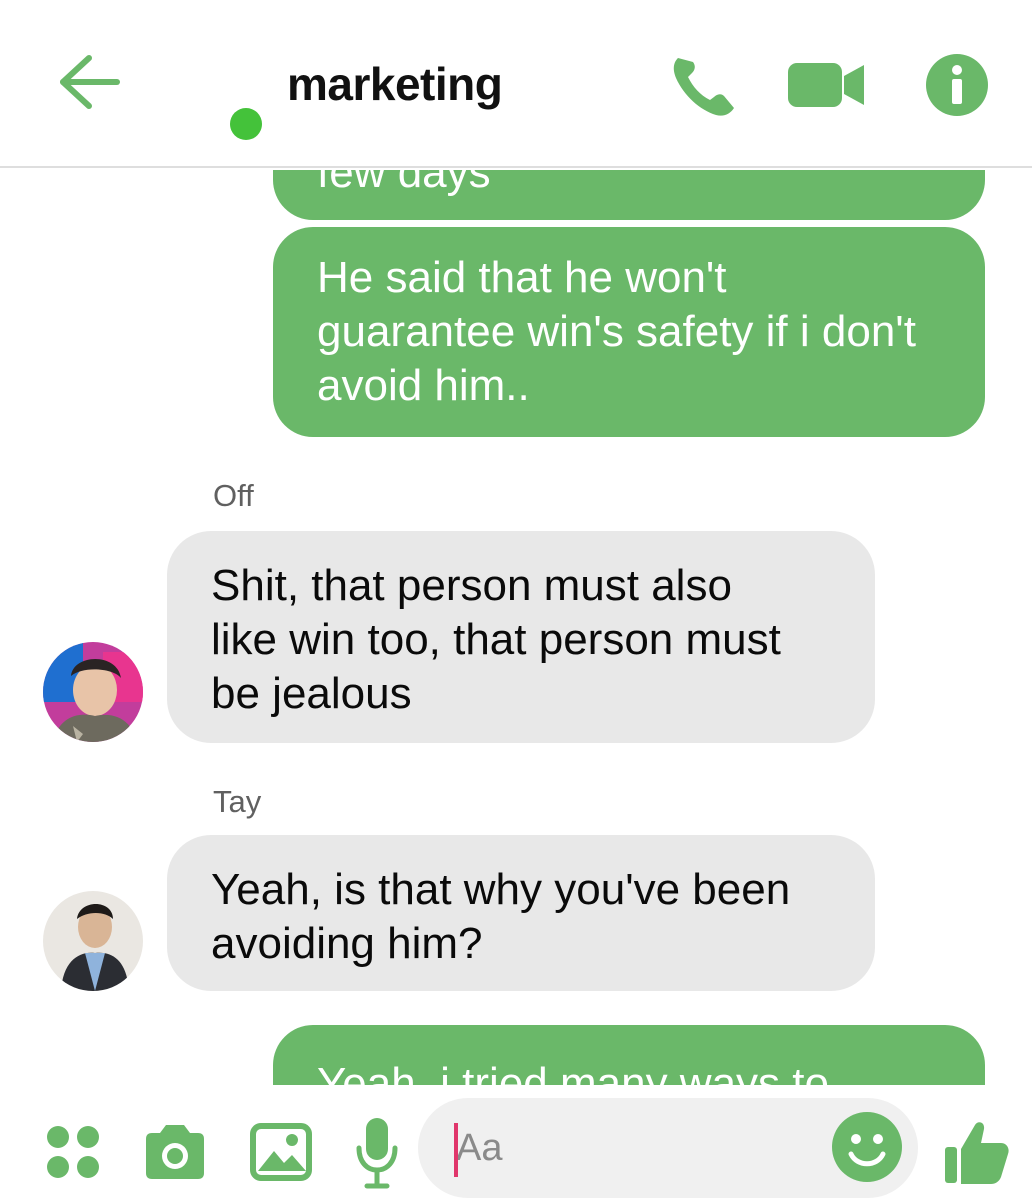 Image resolution: width=1032 pixels, height=1200 pixels. I want to click on thumbs-up-button, so click(976, 1152).